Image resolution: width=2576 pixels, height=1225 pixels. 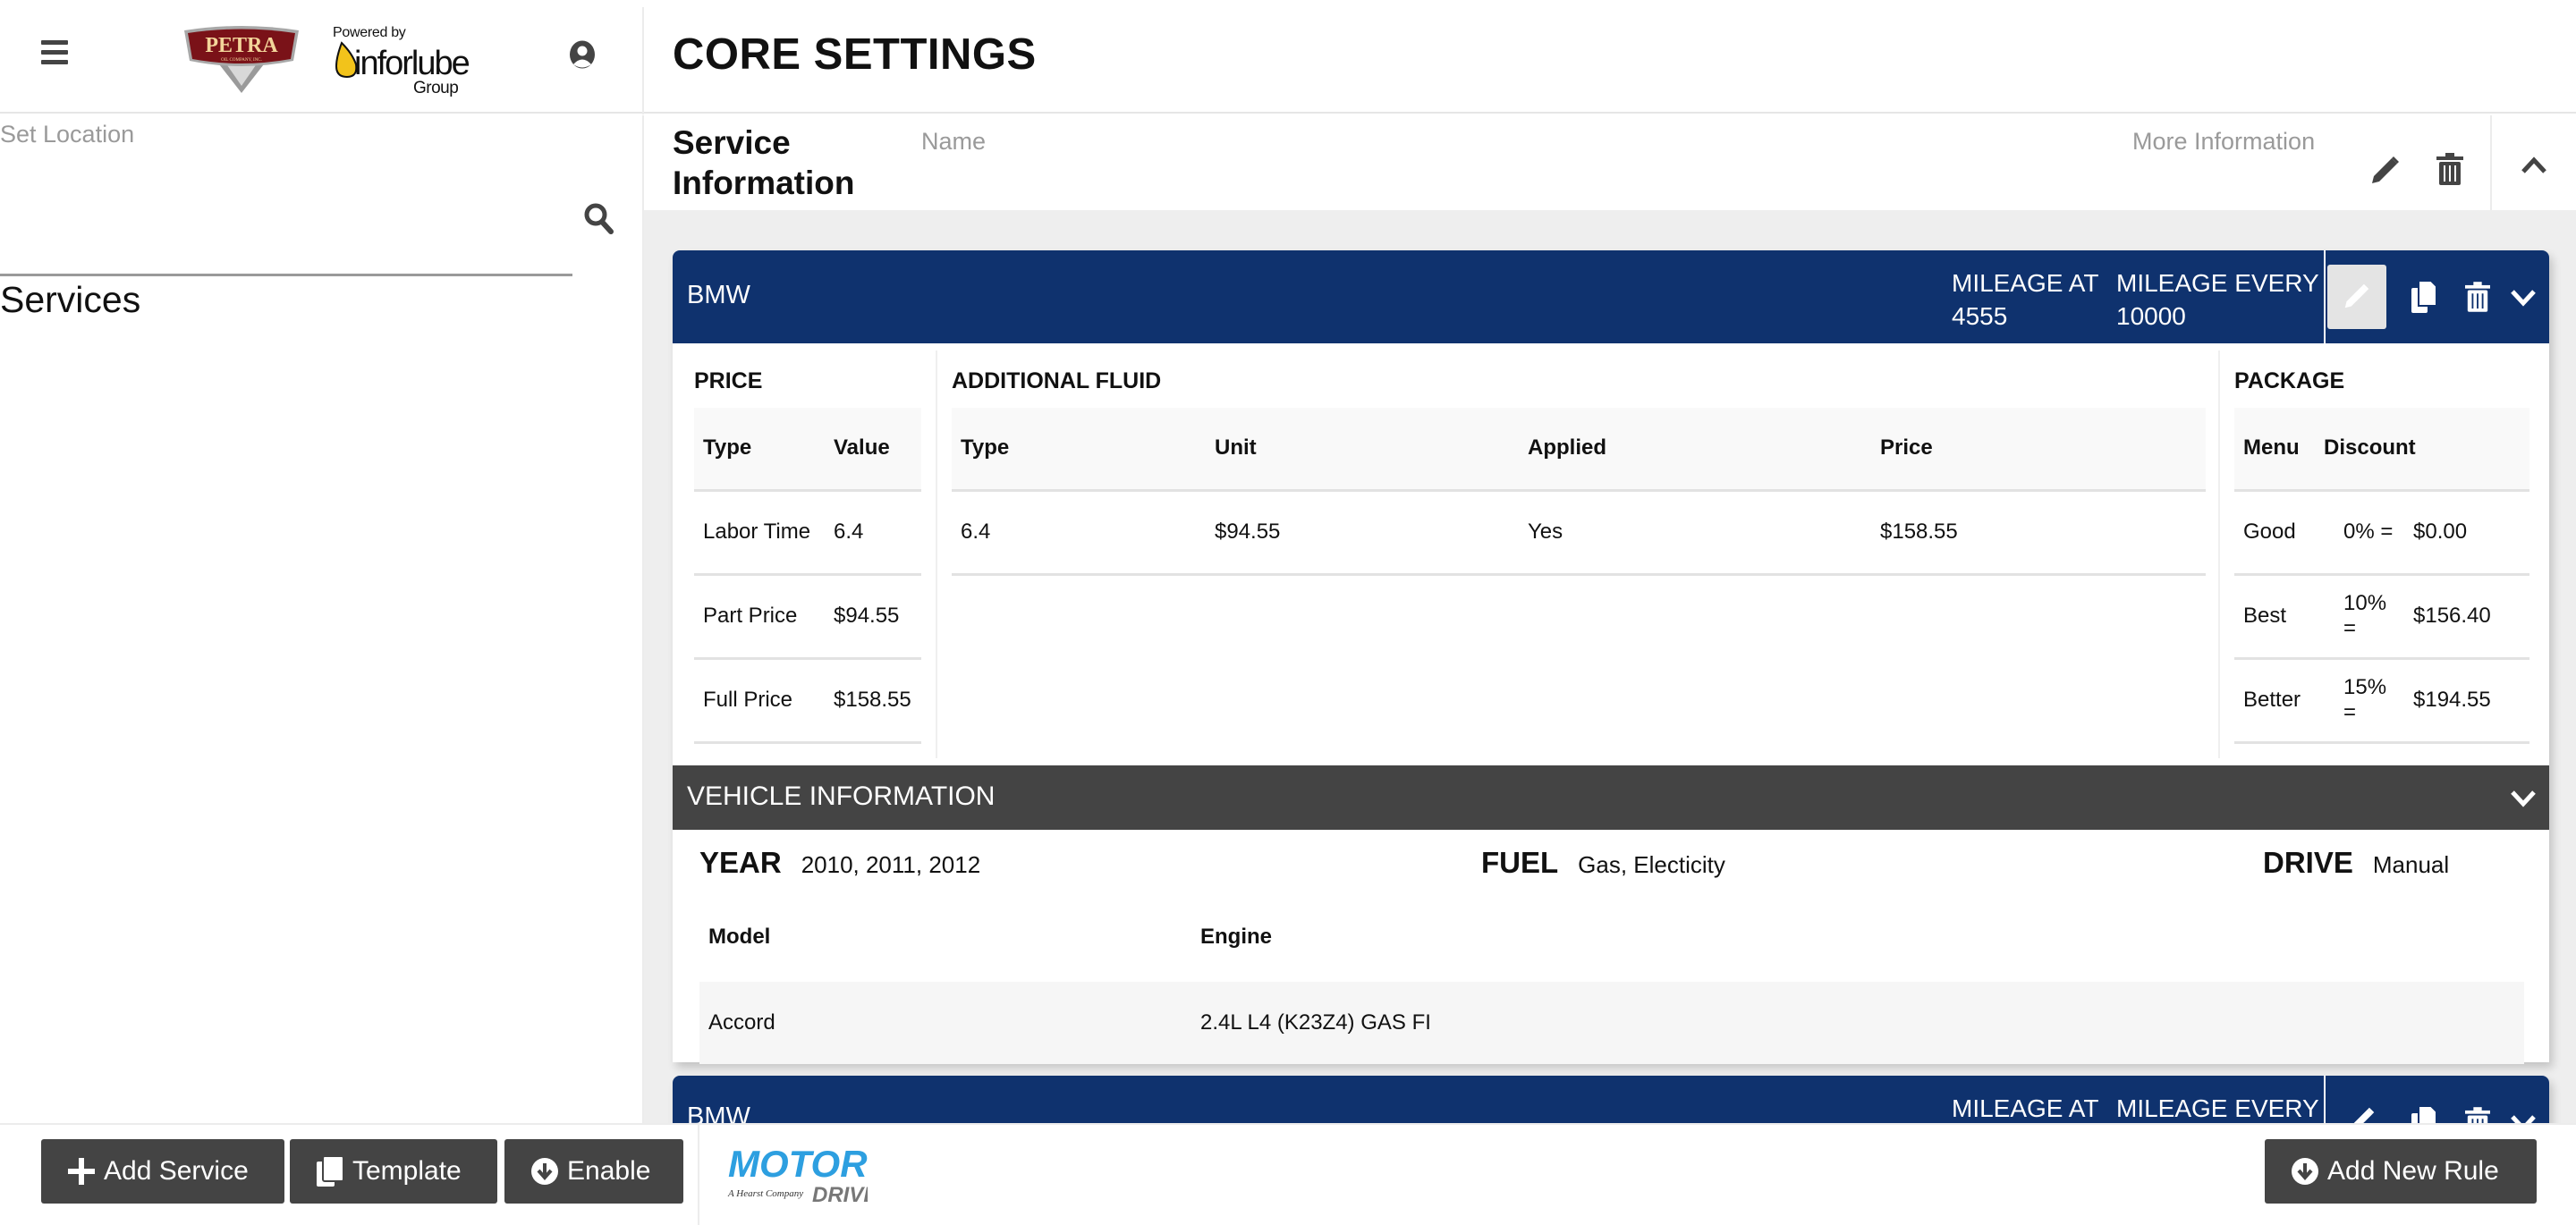 I want to click on cell: 10% =, so click(x=2359, y=617).